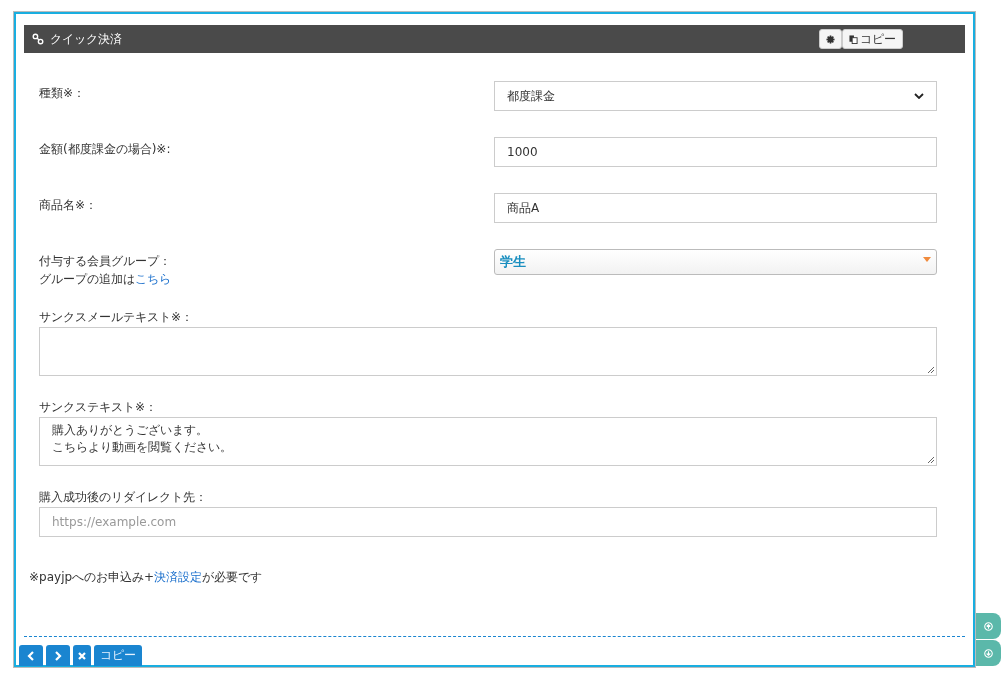  Describe the element at coordinates (130, 430) in the screenshot. I see `text-line: 購入ありがとうございます。` at that location.